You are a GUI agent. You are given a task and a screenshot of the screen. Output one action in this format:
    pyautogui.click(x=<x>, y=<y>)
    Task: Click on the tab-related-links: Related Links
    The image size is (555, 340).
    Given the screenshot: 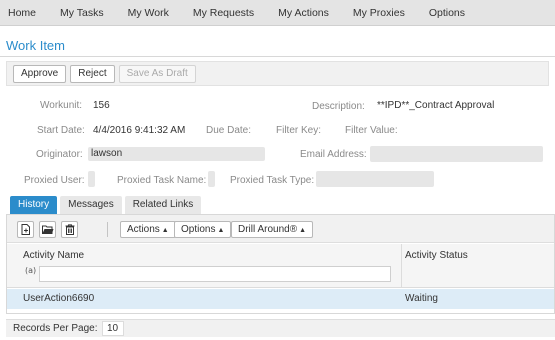 What is the action you would take?
    pyautogui.click(x=163, y=205)
    